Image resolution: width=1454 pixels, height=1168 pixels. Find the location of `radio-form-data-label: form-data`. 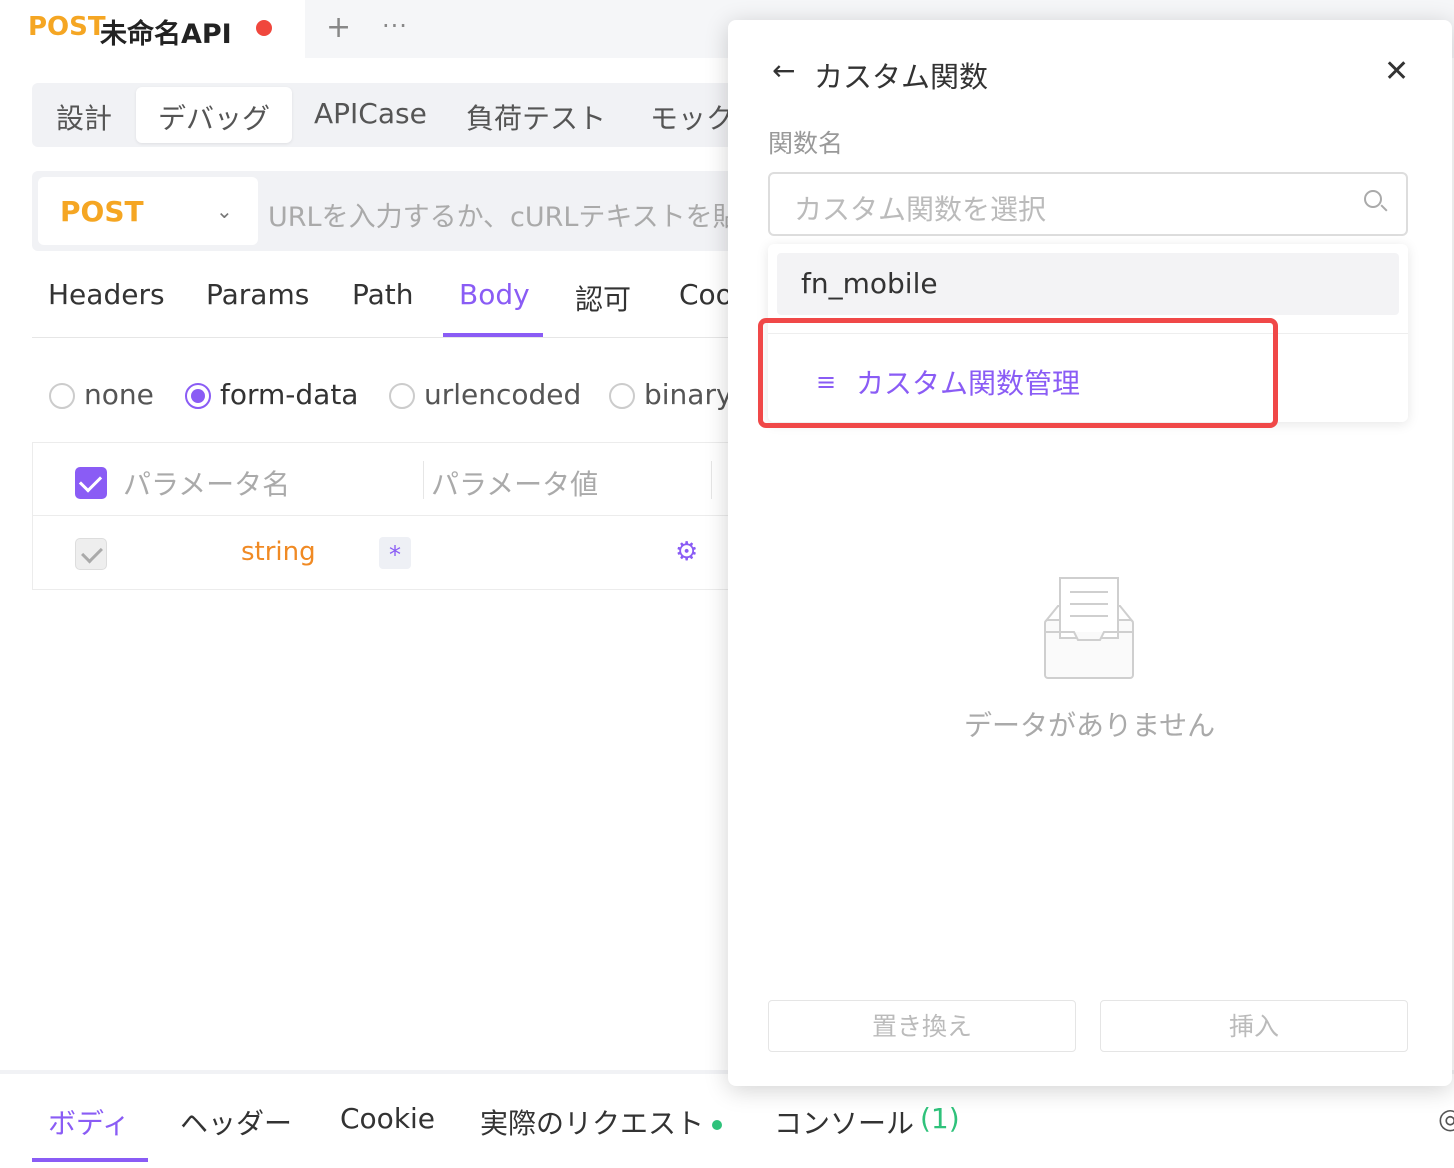

radio-form-data-label: form-data is located at coordinates (289, 394).